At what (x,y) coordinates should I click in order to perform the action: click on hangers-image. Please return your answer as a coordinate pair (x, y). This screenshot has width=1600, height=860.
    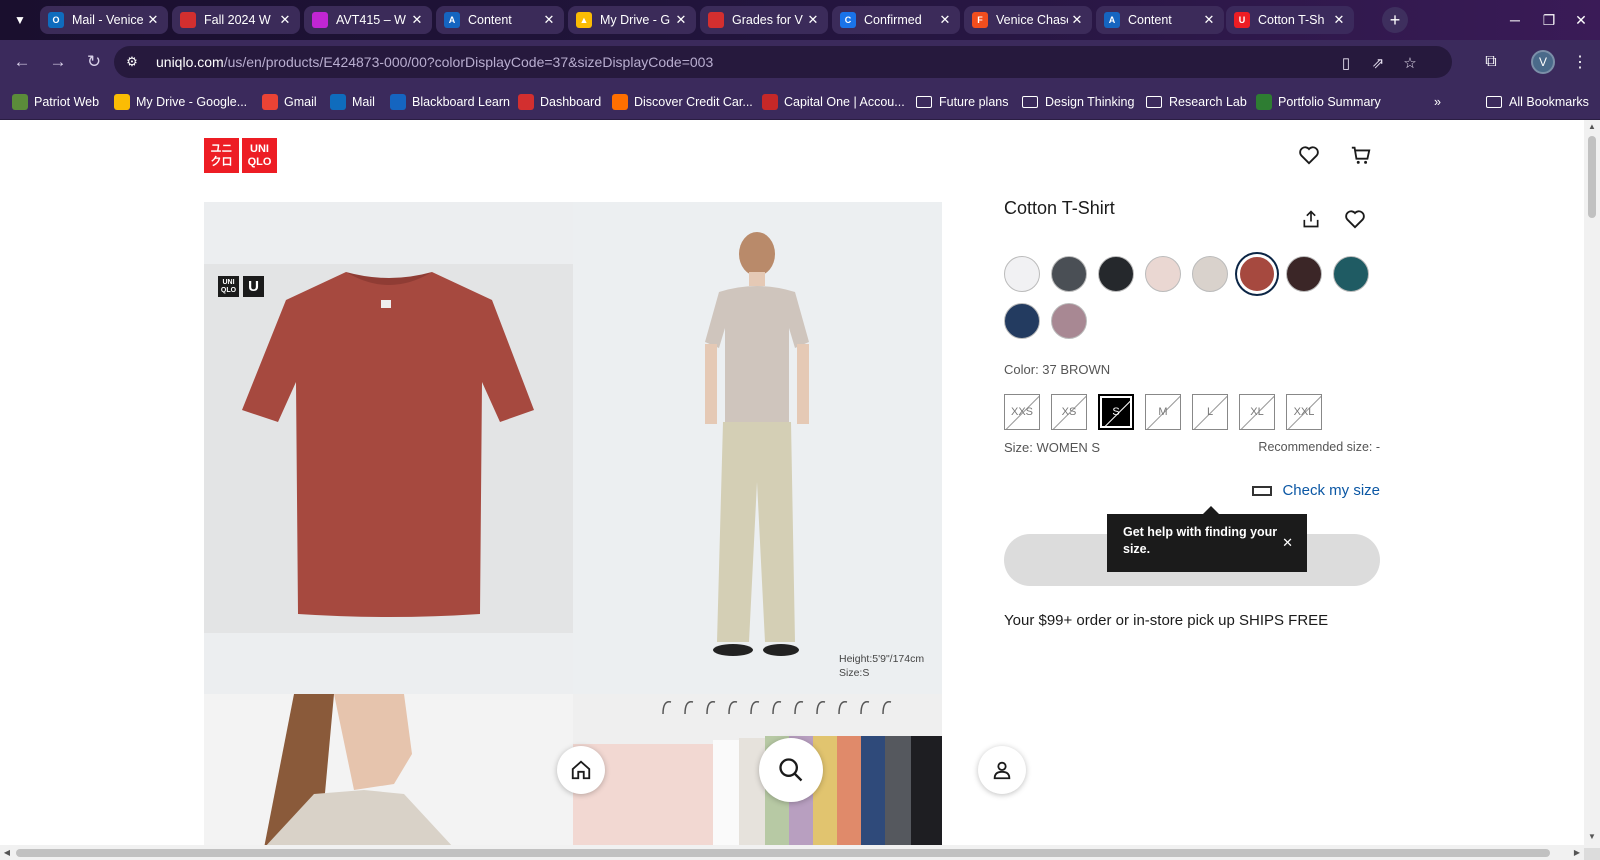
    Looking at the image, I should click on (757, 774).